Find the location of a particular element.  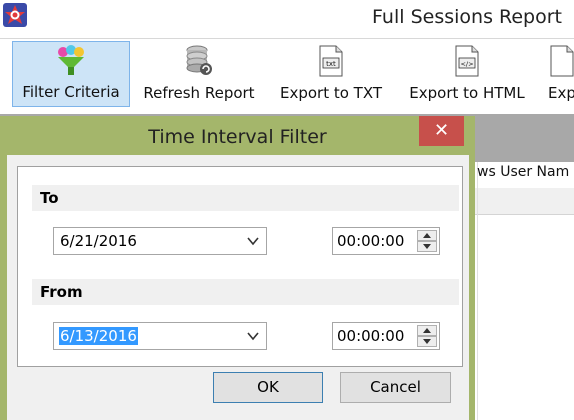

to-section-heading: To is located at coordinates (245, 198).